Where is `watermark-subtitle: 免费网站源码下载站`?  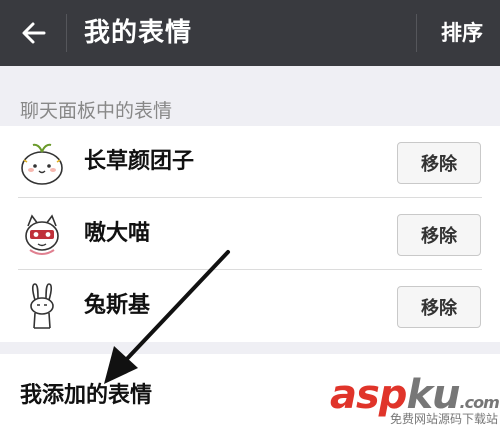
watermark-subtitle: 免费网站源码下载站 is located at coordinates (444, 419).